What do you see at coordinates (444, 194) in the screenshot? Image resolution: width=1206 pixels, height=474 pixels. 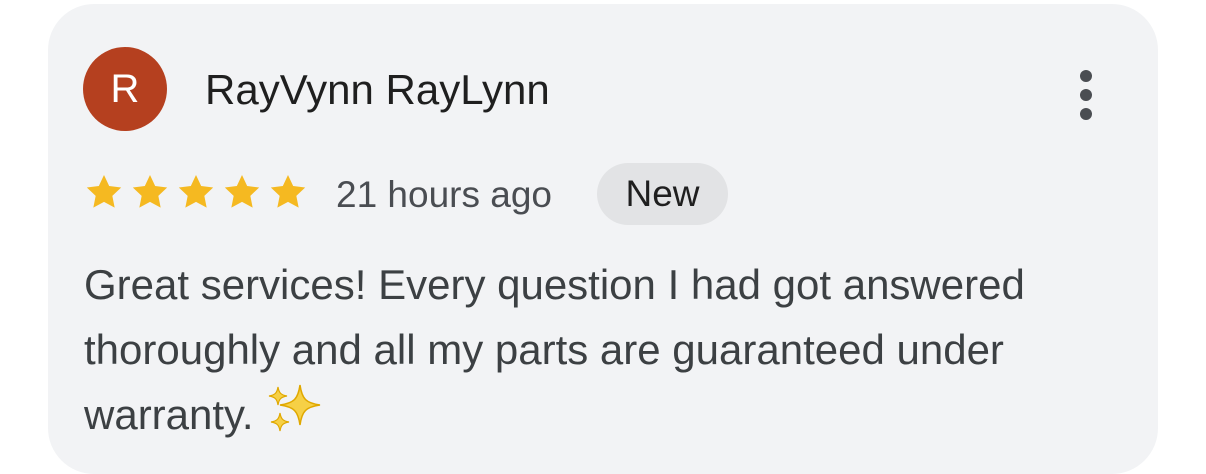 I see `review-timestamp: 21 hours ago` at bounding box center [444, 194].